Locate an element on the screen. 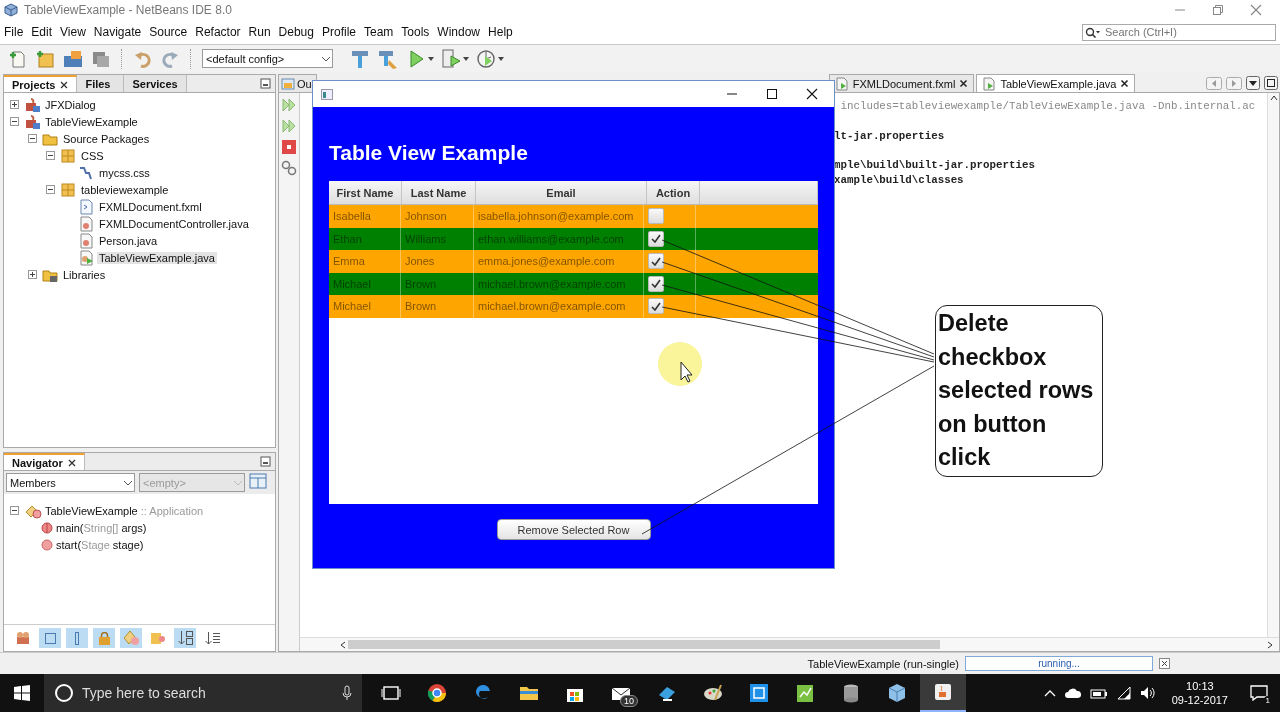  menu-item: Edit is located at coordinates (42, 32).